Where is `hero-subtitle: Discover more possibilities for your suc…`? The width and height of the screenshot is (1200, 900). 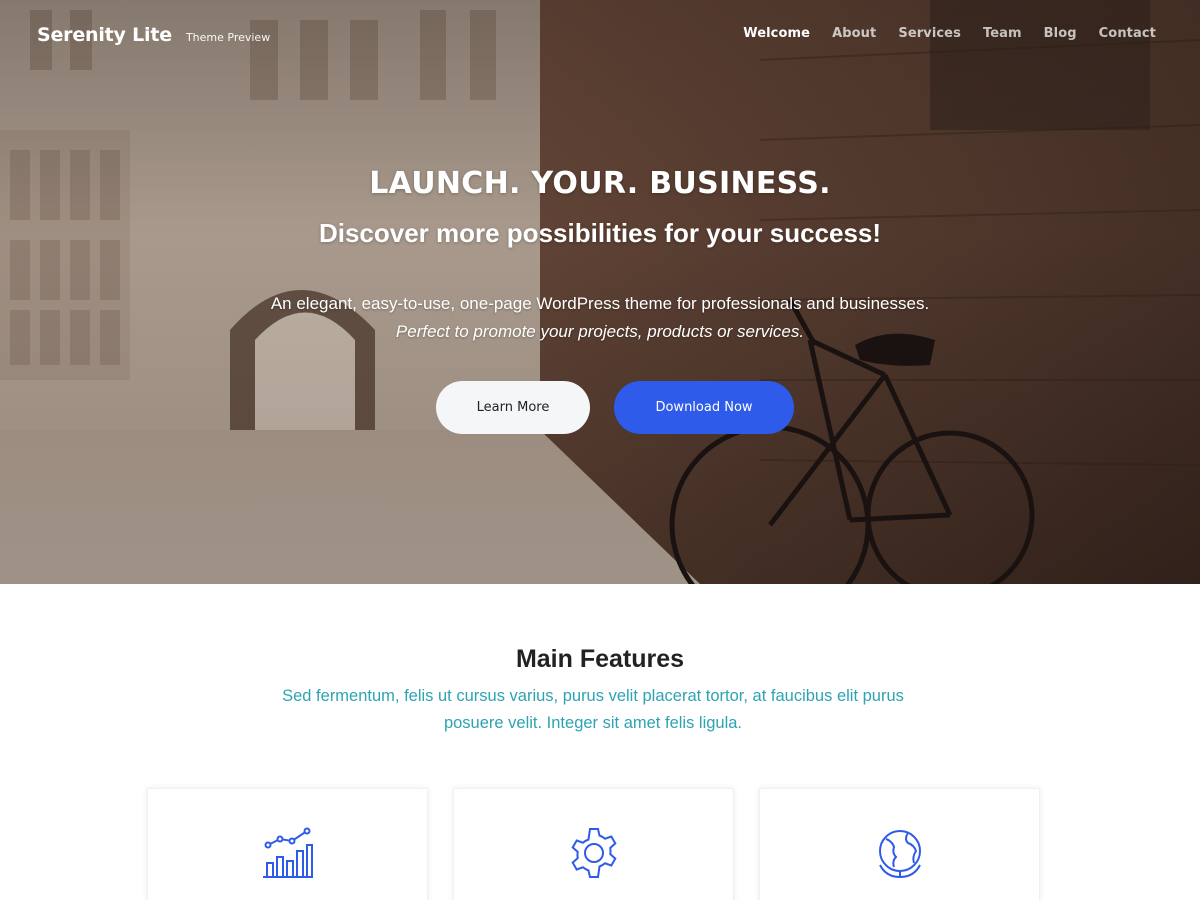
hero-subtitle: Discover more possibilities for your suc… is located at coordinates (600, 233).